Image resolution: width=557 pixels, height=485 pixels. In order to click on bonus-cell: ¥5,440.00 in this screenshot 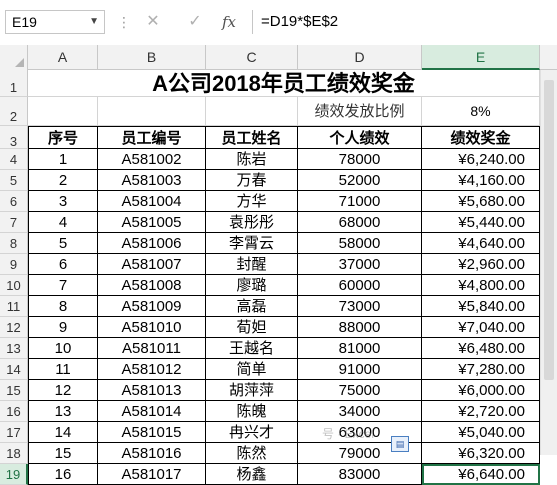, I will do `click(481, 222)`.